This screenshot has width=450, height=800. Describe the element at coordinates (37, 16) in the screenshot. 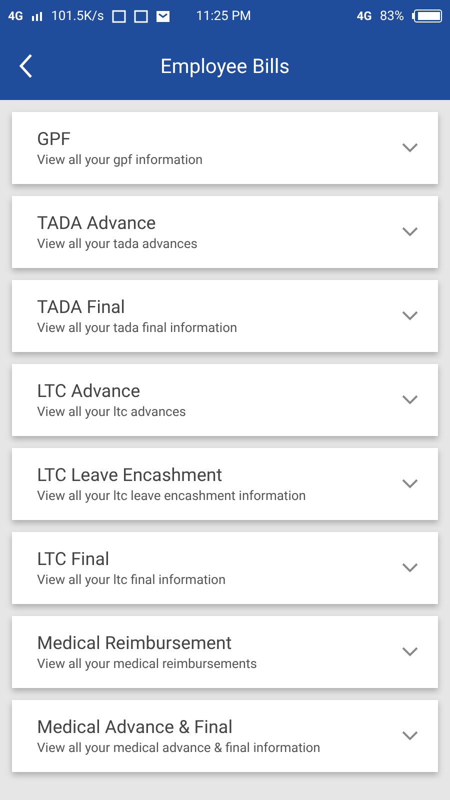

I see `signal-icon` at that location.